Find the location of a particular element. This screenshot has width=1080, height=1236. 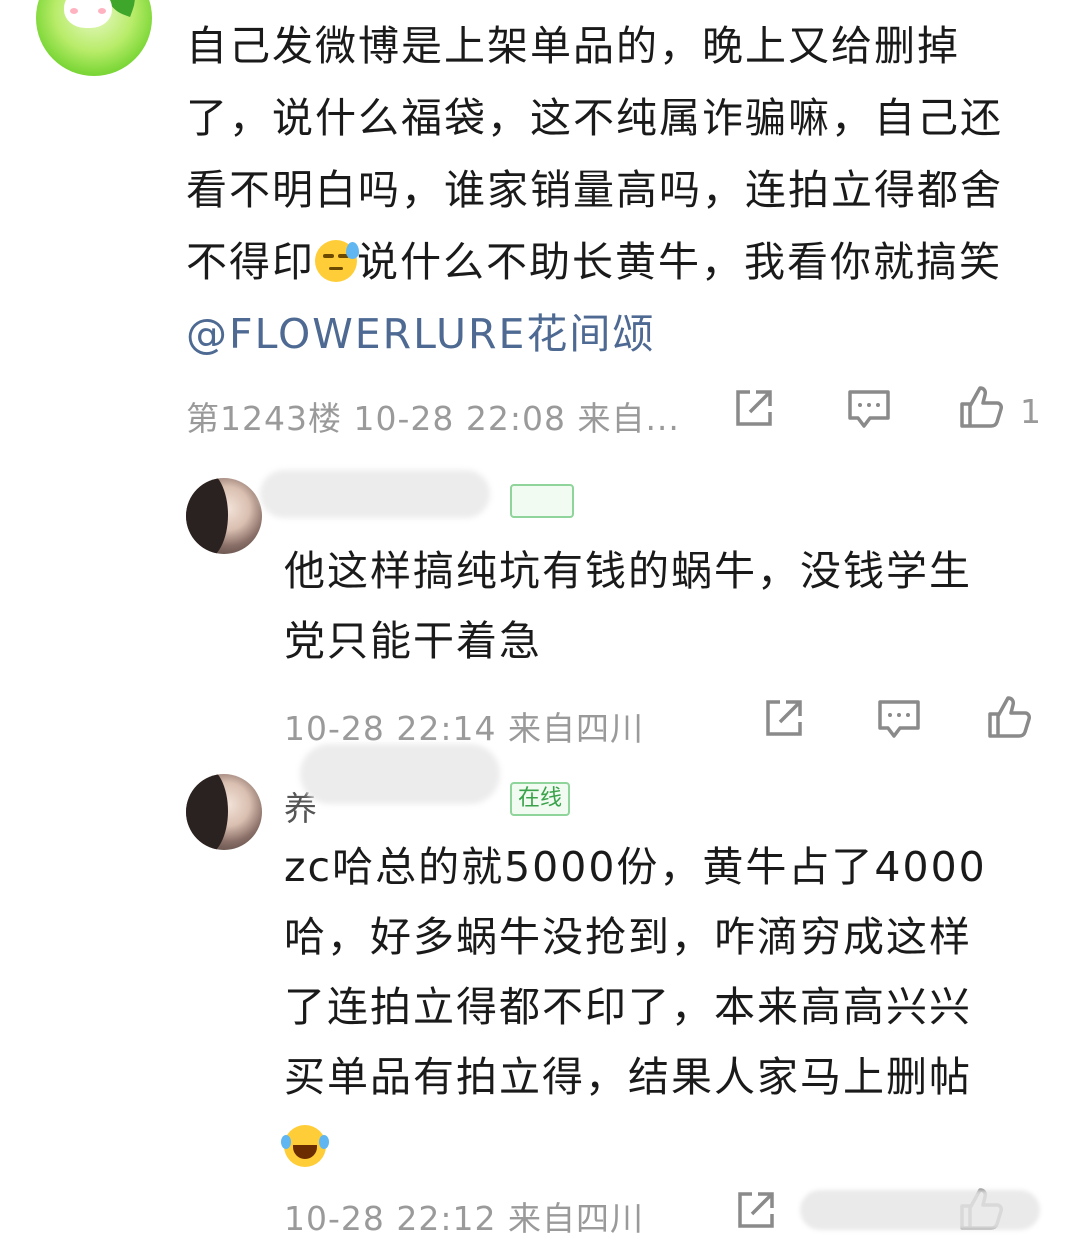

user-avatar is located at coordinates (94, 38).